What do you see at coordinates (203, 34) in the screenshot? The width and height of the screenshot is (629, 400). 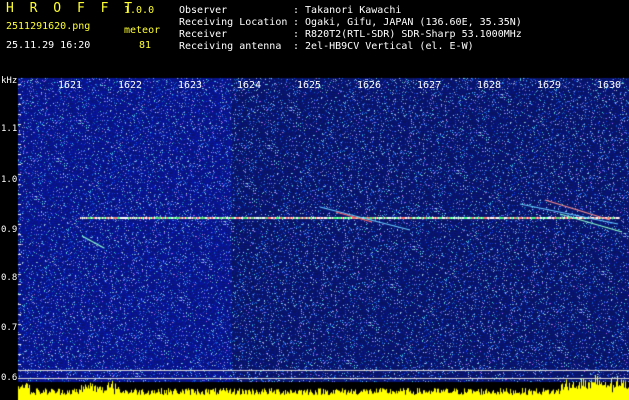 I see `receiver-label: Receiver` at bounding box center [203, 34].